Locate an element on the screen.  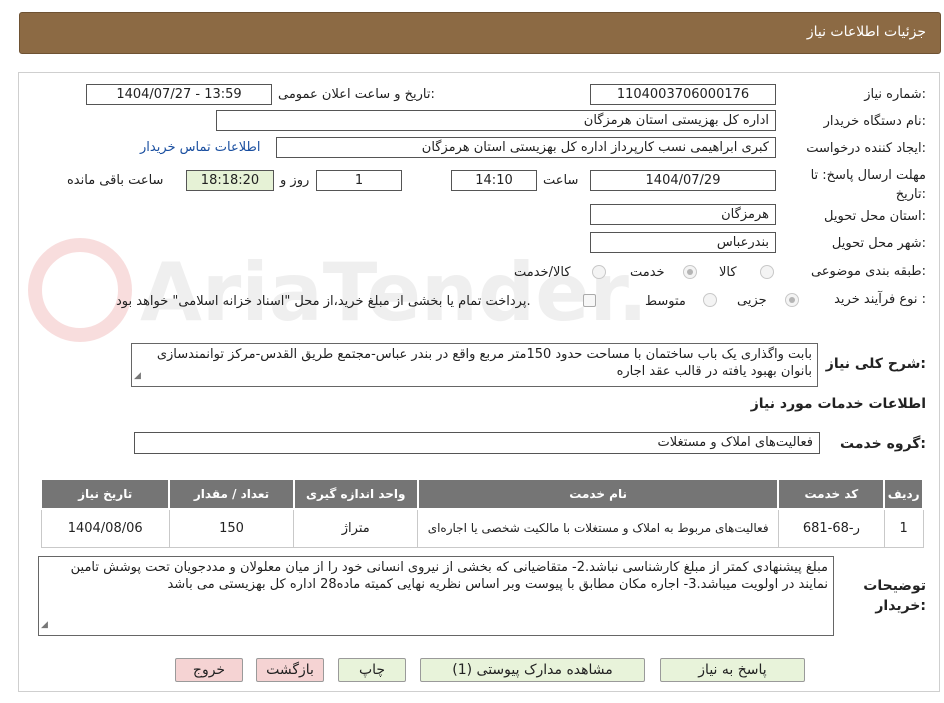
purchase-radio-minor is located at coordinates (792, 300).